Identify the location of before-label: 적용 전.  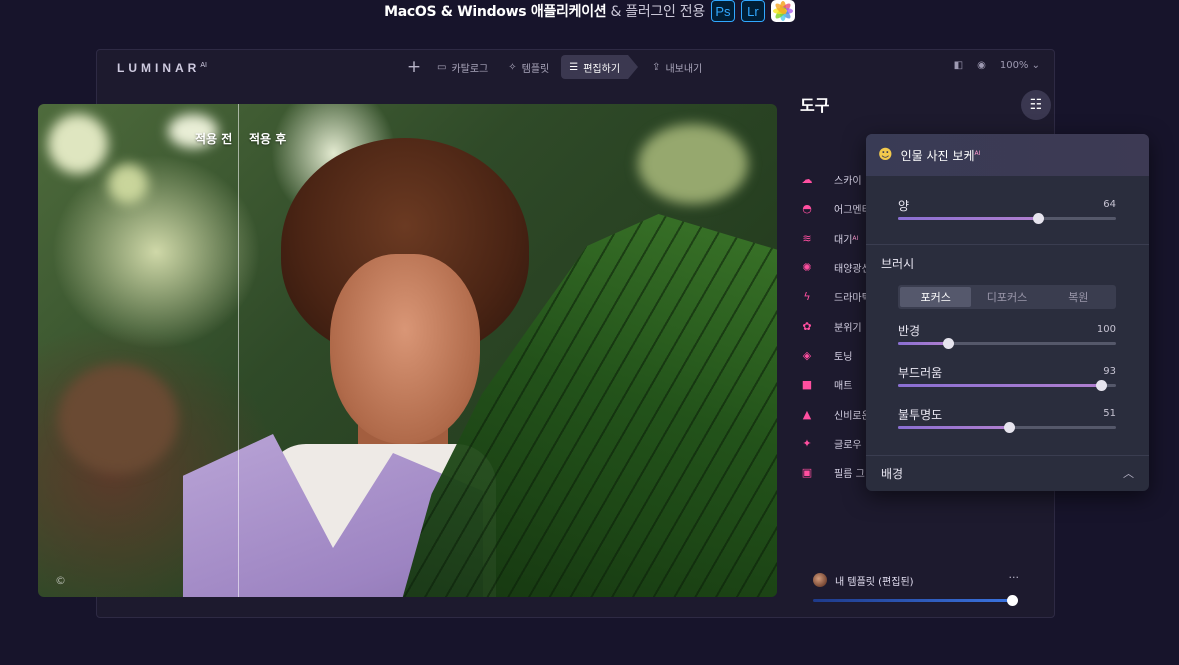
(214, 139).